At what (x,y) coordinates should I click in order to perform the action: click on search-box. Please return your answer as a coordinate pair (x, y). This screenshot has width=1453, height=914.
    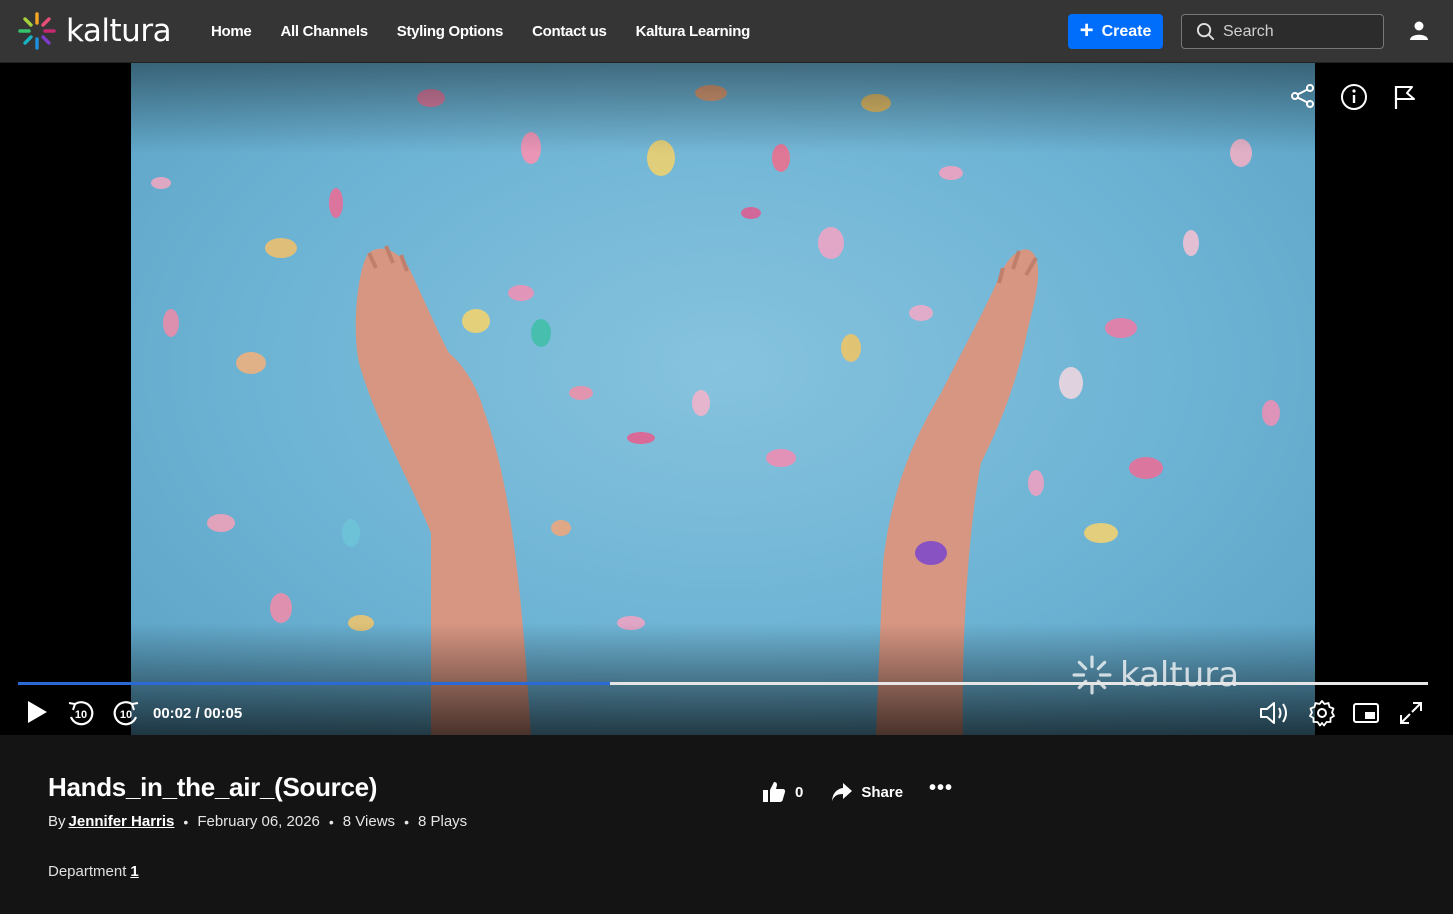
    Looking at the image, I should click on (1282, 31).